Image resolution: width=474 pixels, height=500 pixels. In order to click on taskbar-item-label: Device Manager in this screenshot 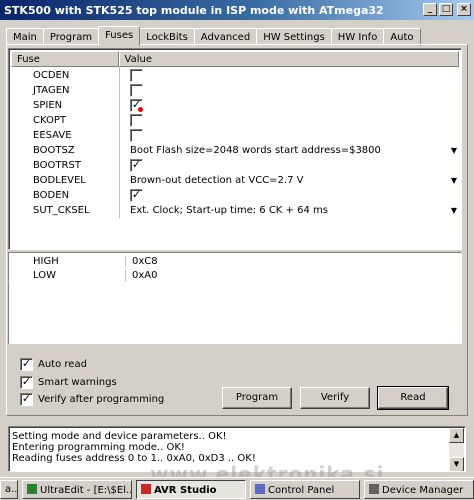, I will do `click(423, 490)`.